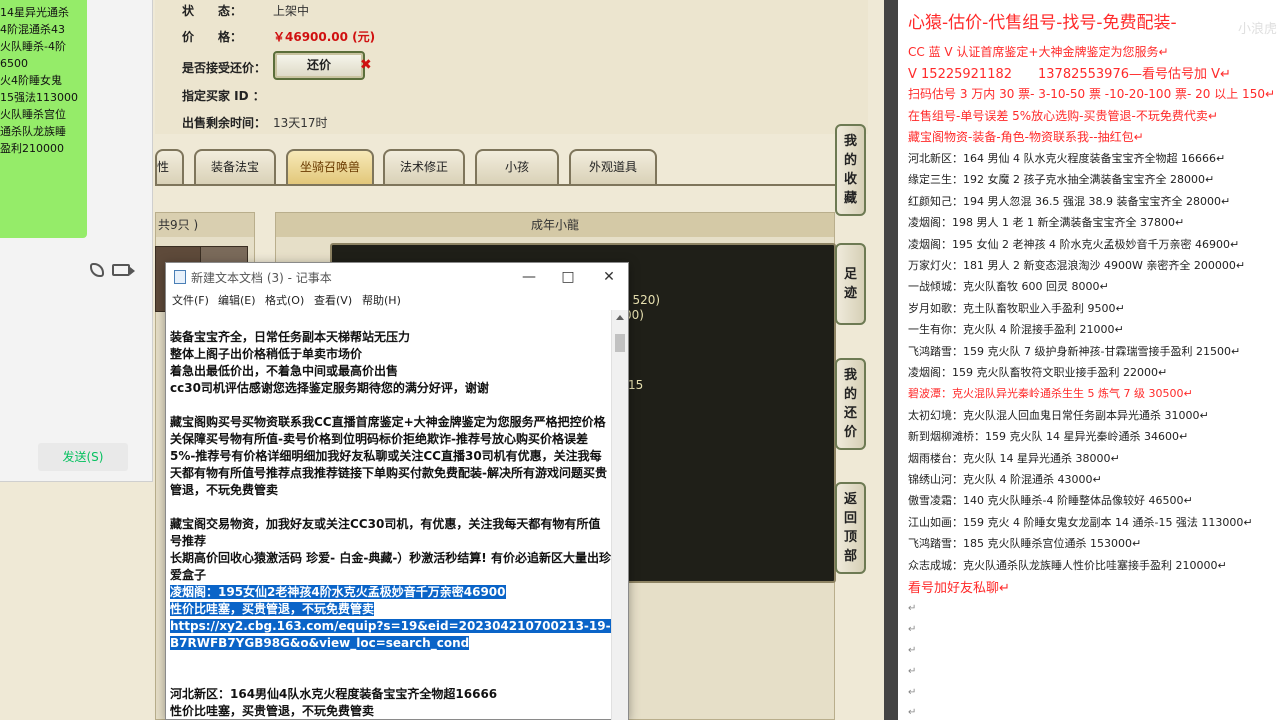 Image resolution: width=1280 pixels, height=720 pixels. Describe the element at coordinates (290, 337) in the screenshot. I see `notepad-paragraph: 装备宝宝齐全，日常任务副本天梯帮站无压力` at that location.